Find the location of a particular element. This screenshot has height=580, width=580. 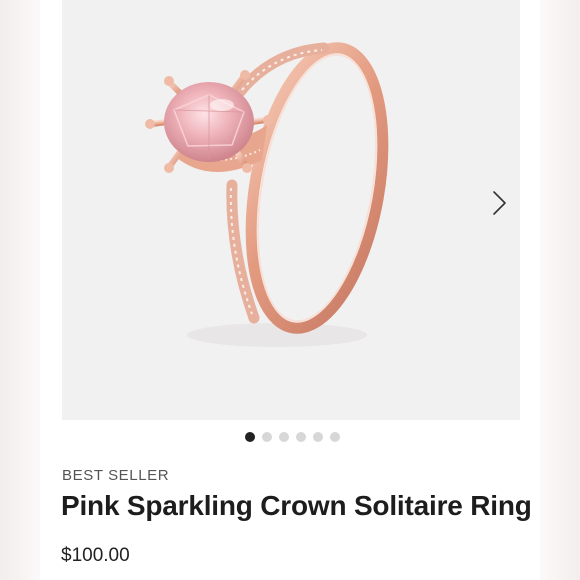

left-blurred-edge is located at coordinates (20, 290).